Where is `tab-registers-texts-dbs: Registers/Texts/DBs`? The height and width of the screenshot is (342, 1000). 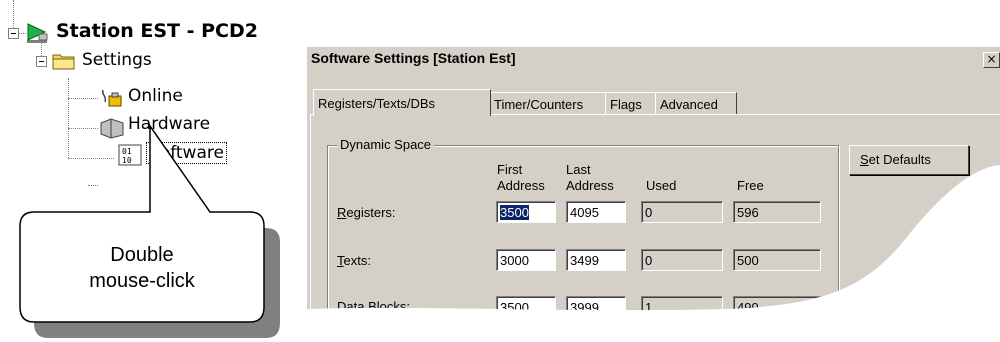 tab-registers-texts-dbs: Registers/Texts/DBs is located at coordinates (402, 102).